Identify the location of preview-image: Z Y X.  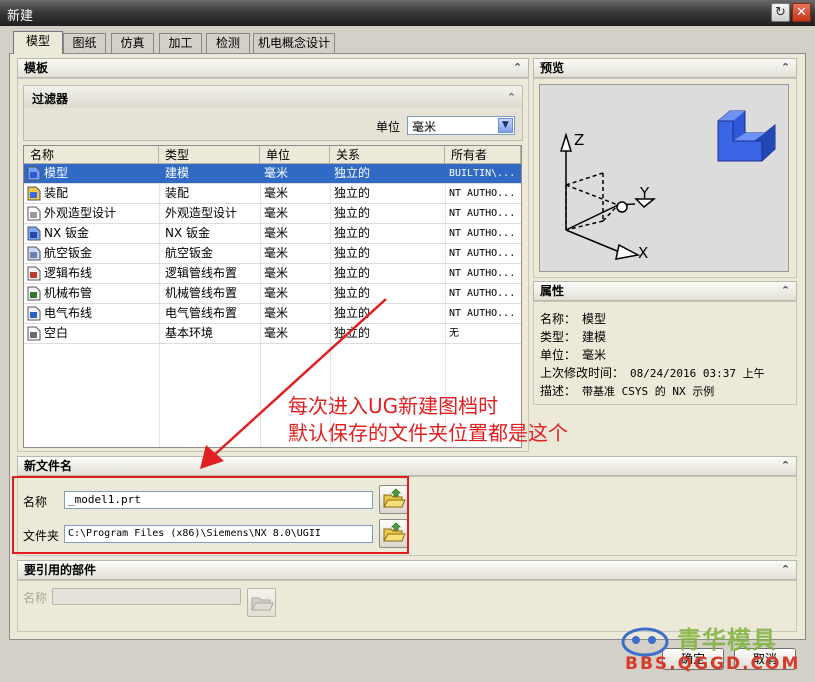
(664, 178).